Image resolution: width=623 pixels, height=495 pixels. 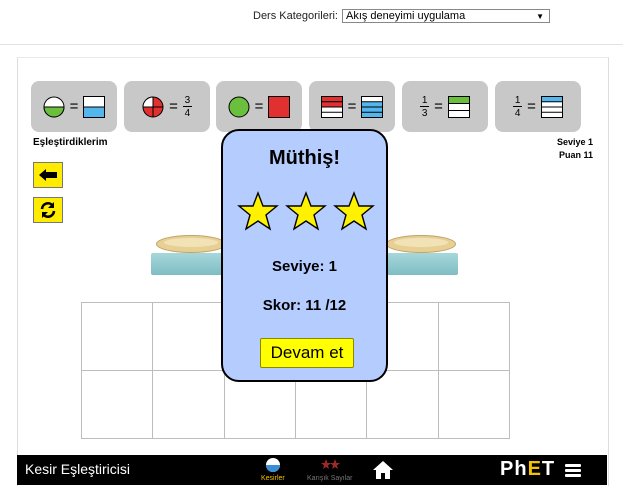 What do you see at coordinates (304, 158) in the screenshot?
I see `dialog-title: Müthiş!` at bounding box center [304, 158].